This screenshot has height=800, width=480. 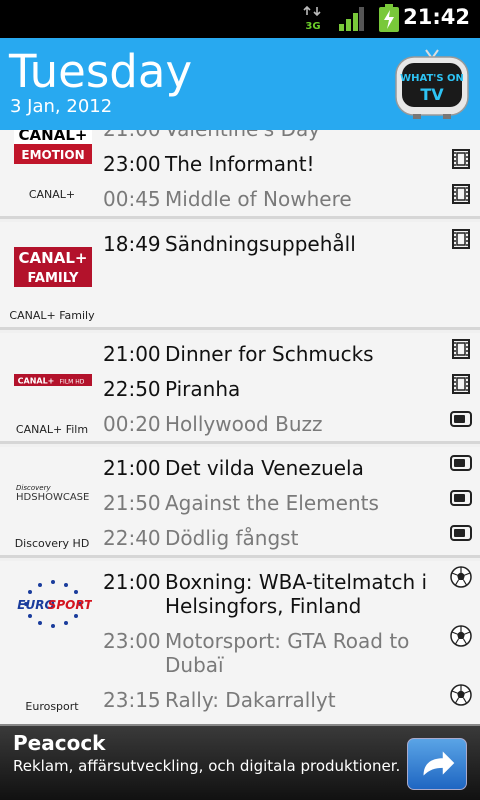 I want to click on channel-name: CANAL+ Film, so click(x=52, y=429).